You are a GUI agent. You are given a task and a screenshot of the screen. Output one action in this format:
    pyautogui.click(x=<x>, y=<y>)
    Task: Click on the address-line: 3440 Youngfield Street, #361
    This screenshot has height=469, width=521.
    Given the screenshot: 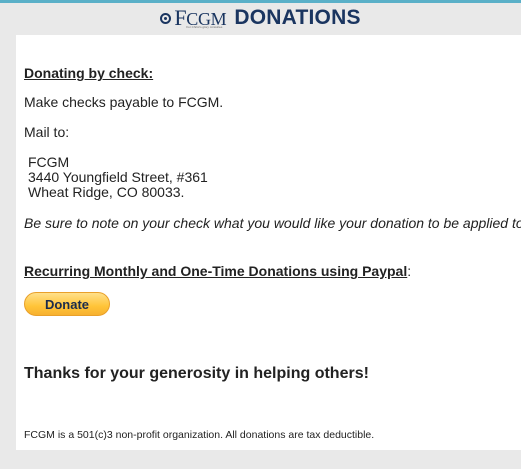 What is the action you would take?
    pyautogui.click(x=118, y=177)
    